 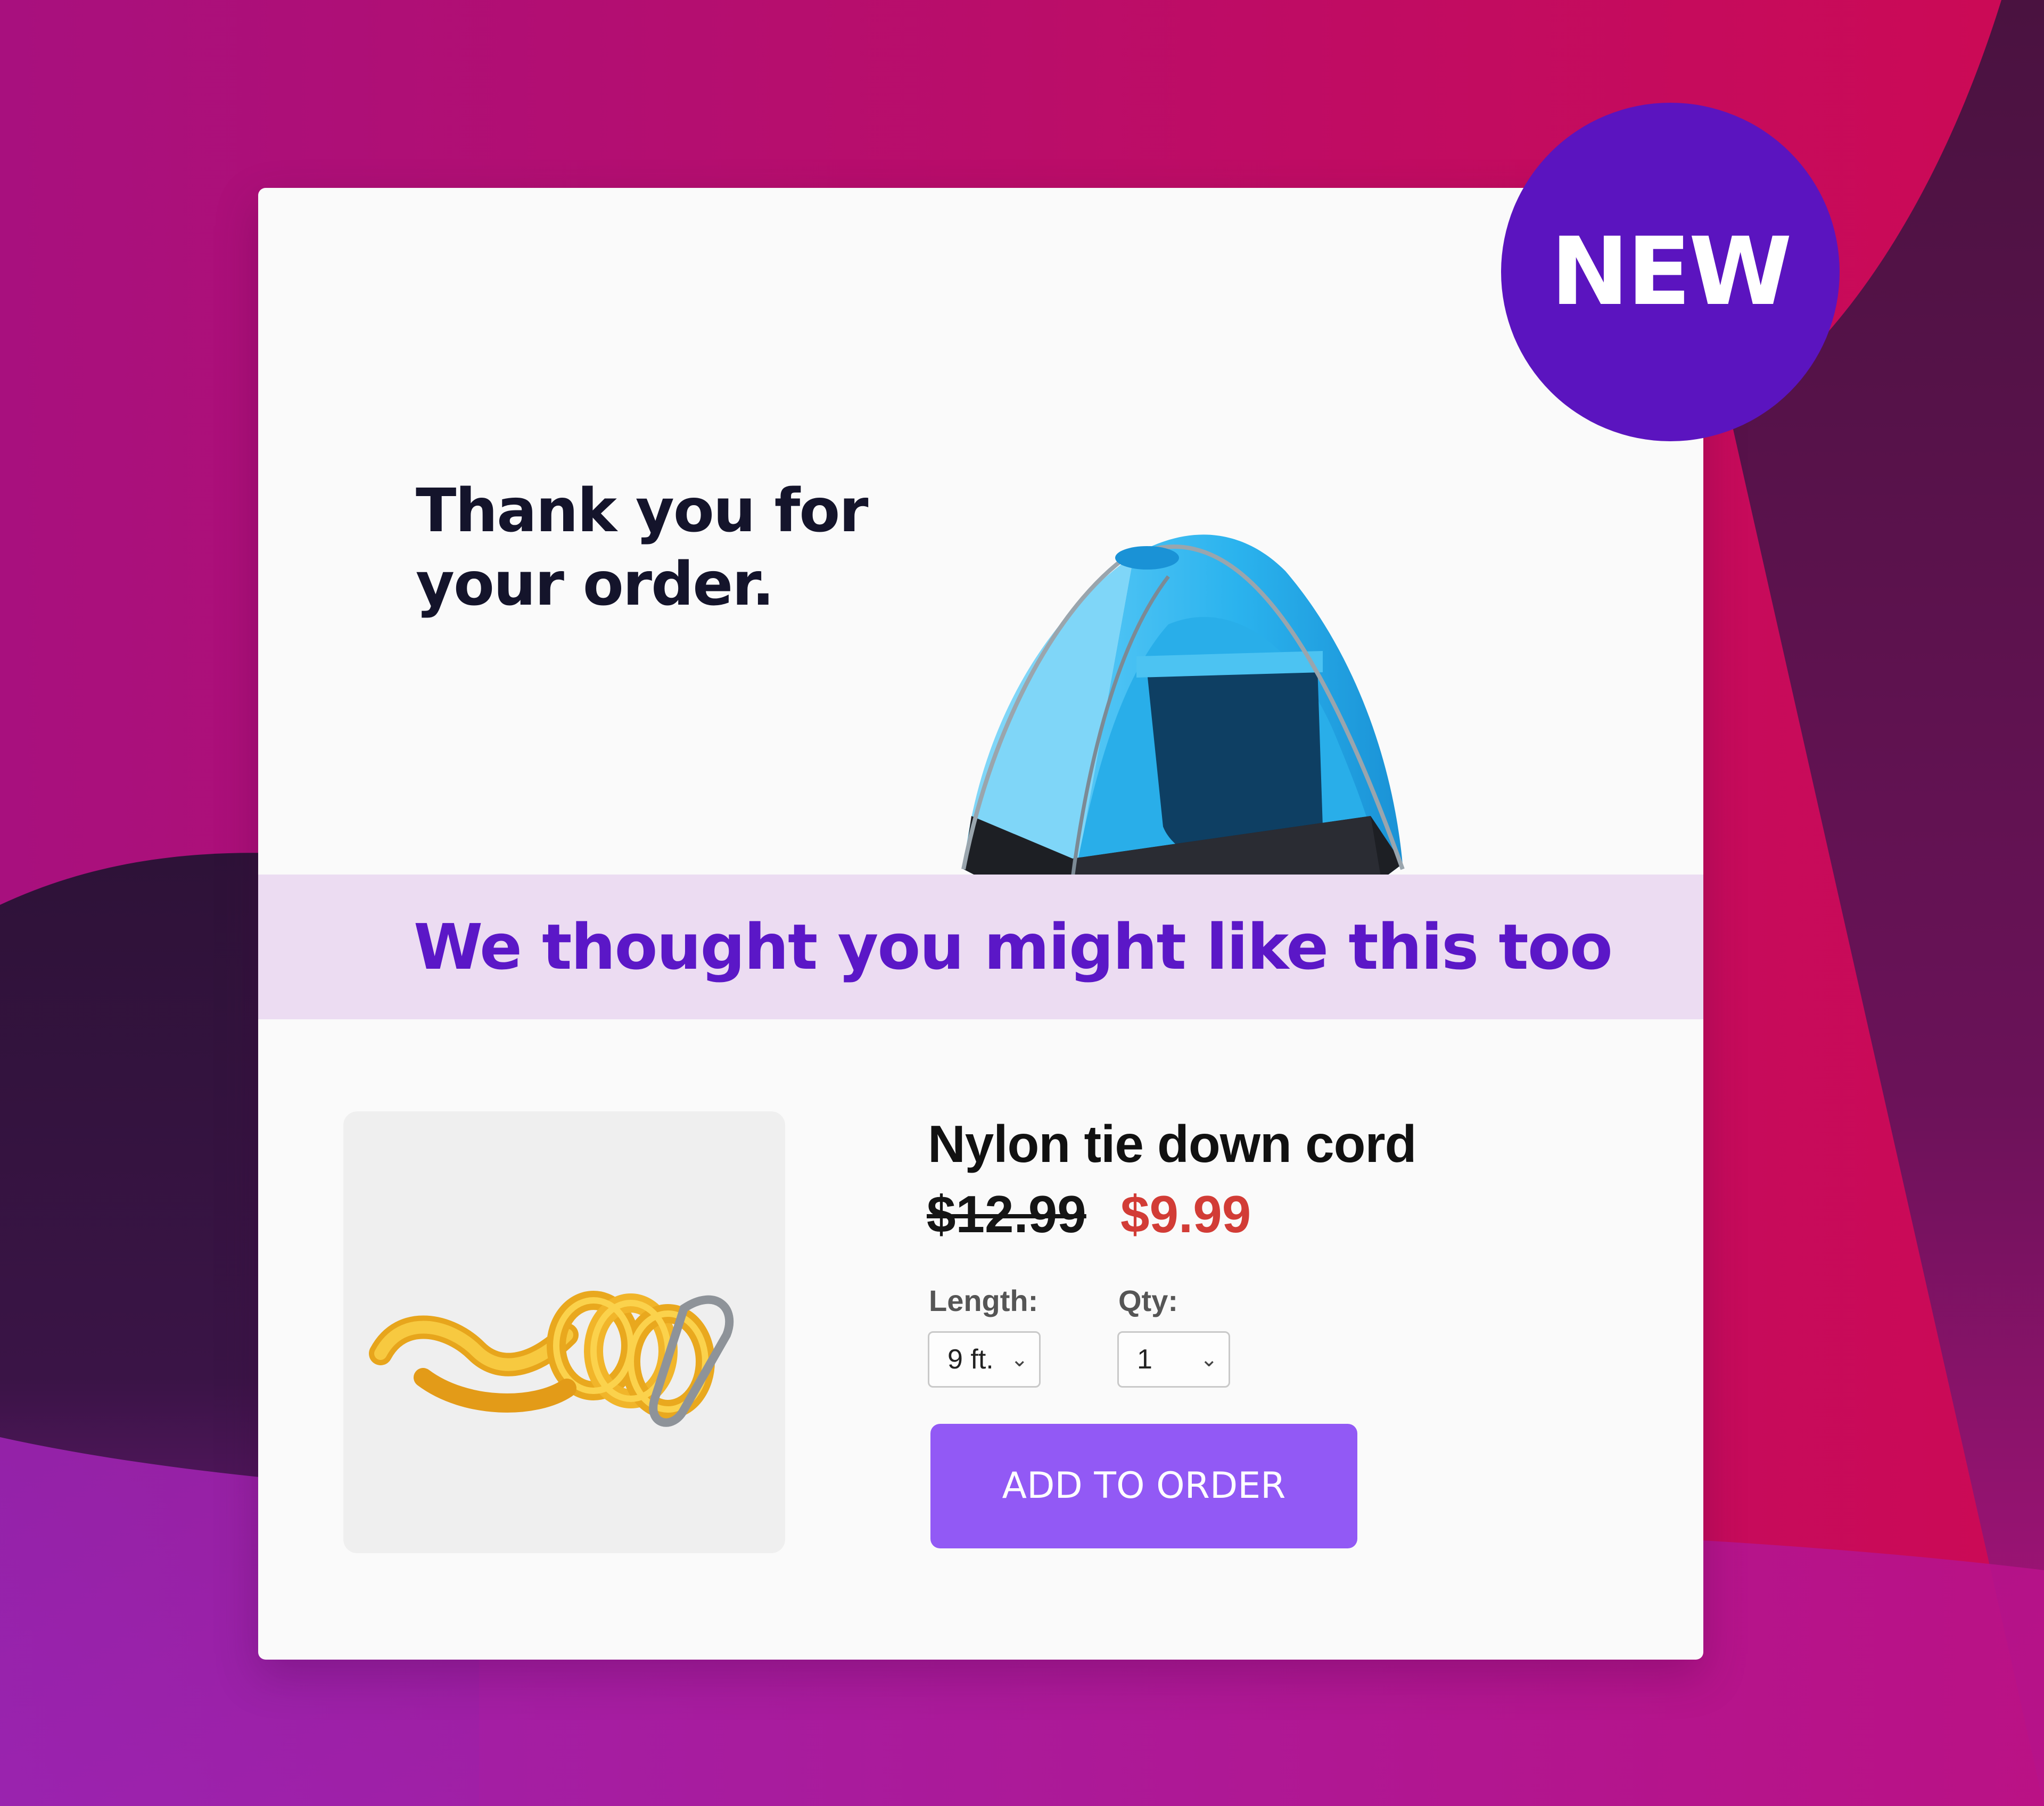 What do you see at coordinates (1172, 1144) in the screenshot?
I see `product-name: Nylon tie down cord` at bounding box center [1172, 1144].